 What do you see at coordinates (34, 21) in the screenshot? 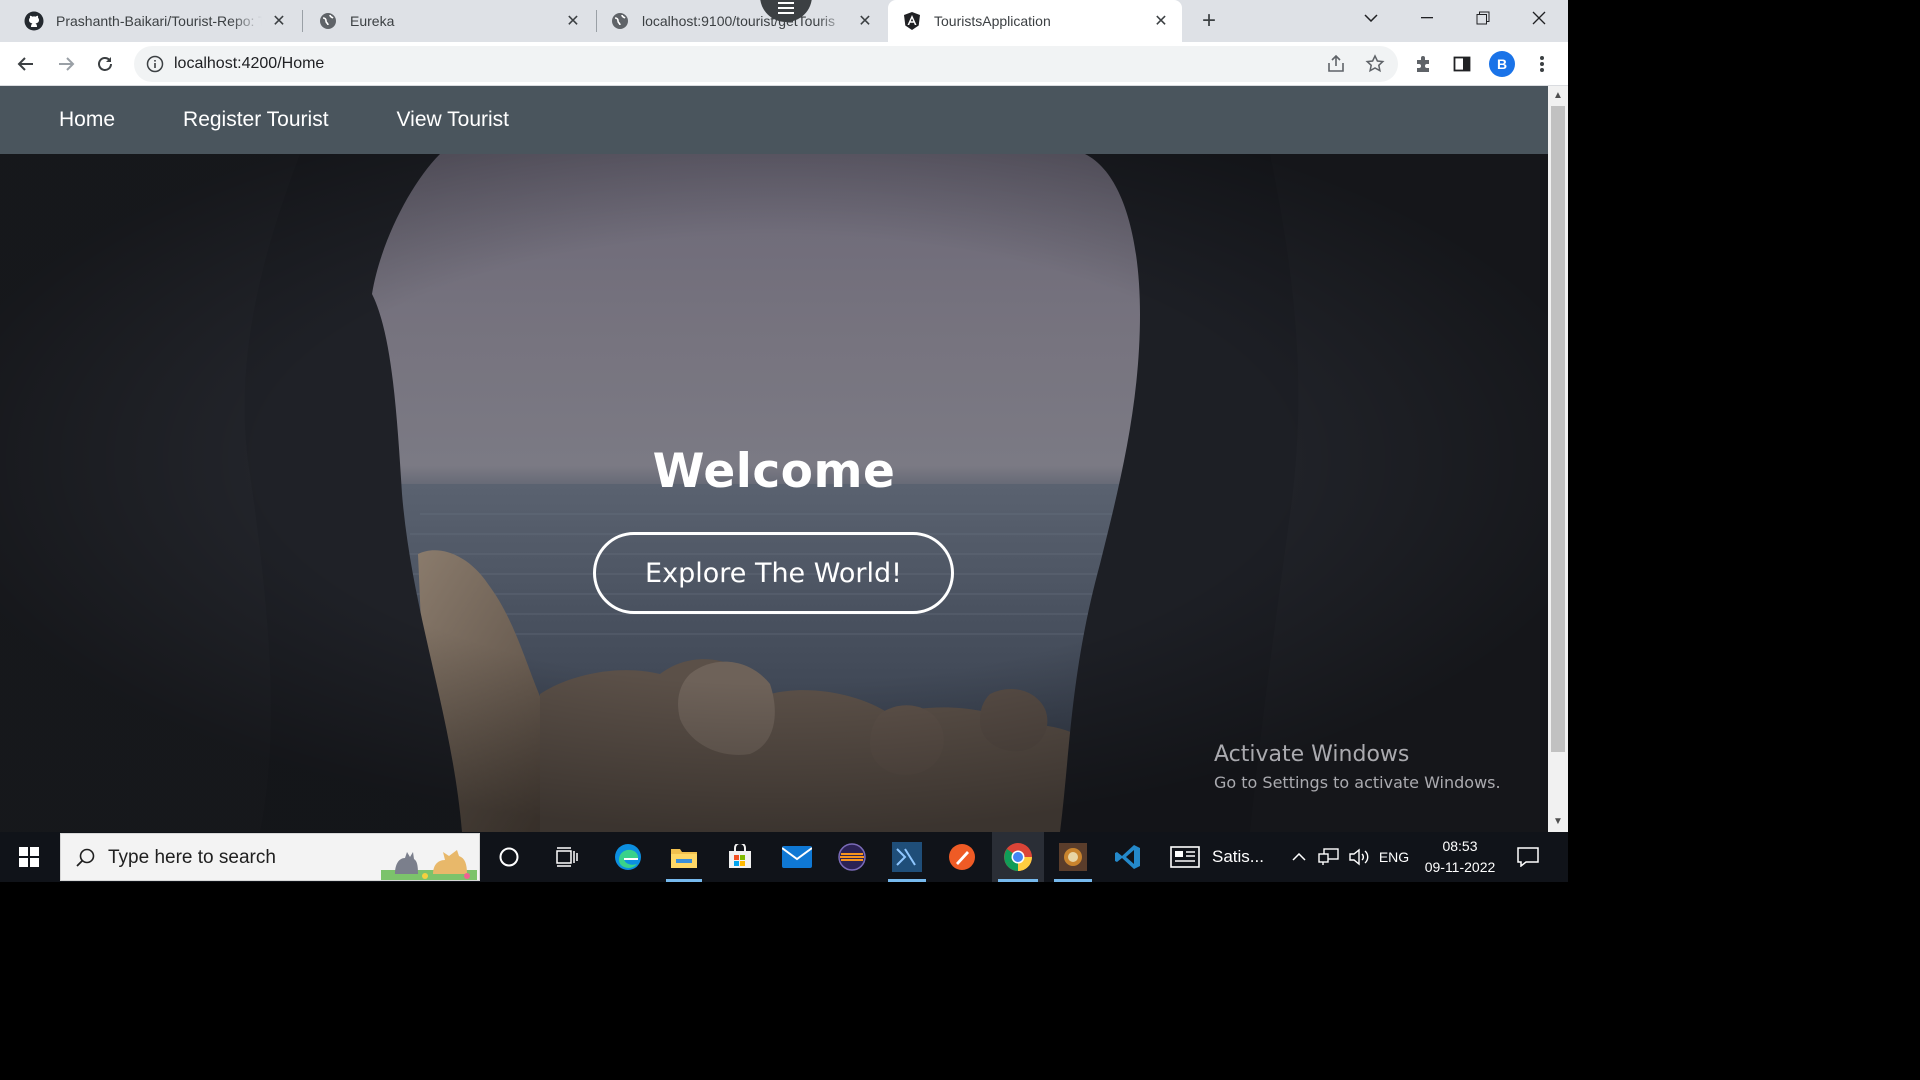
I see `github-icon` at bounding box center [34, 21].